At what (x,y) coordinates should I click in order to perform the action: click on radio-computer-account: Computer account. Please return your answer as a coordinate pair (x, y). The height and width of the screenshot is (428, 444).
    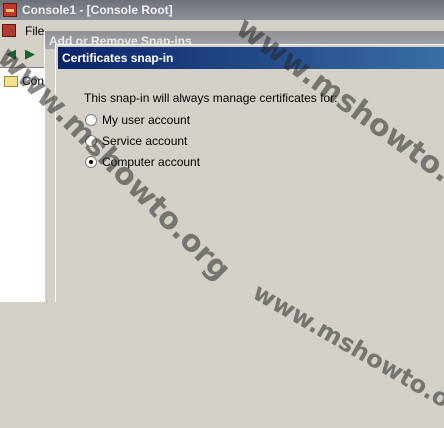
    Looking at the image, I should click on (142, 162).